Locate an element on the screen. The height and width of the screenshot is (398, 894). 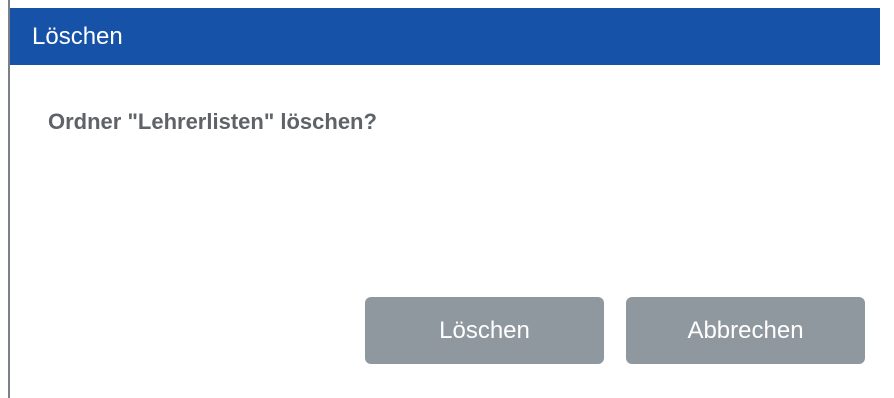
dialog-message: Ordner "Lehrerlisten" löschen? is located at coordinates (212, 121).